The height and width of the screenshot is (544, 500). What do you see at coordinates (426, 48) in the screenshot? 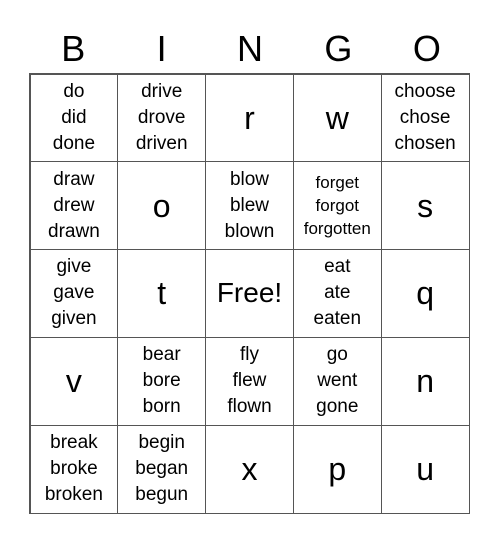
I see `header-letter-o: O` at bounding box center [426, 48].